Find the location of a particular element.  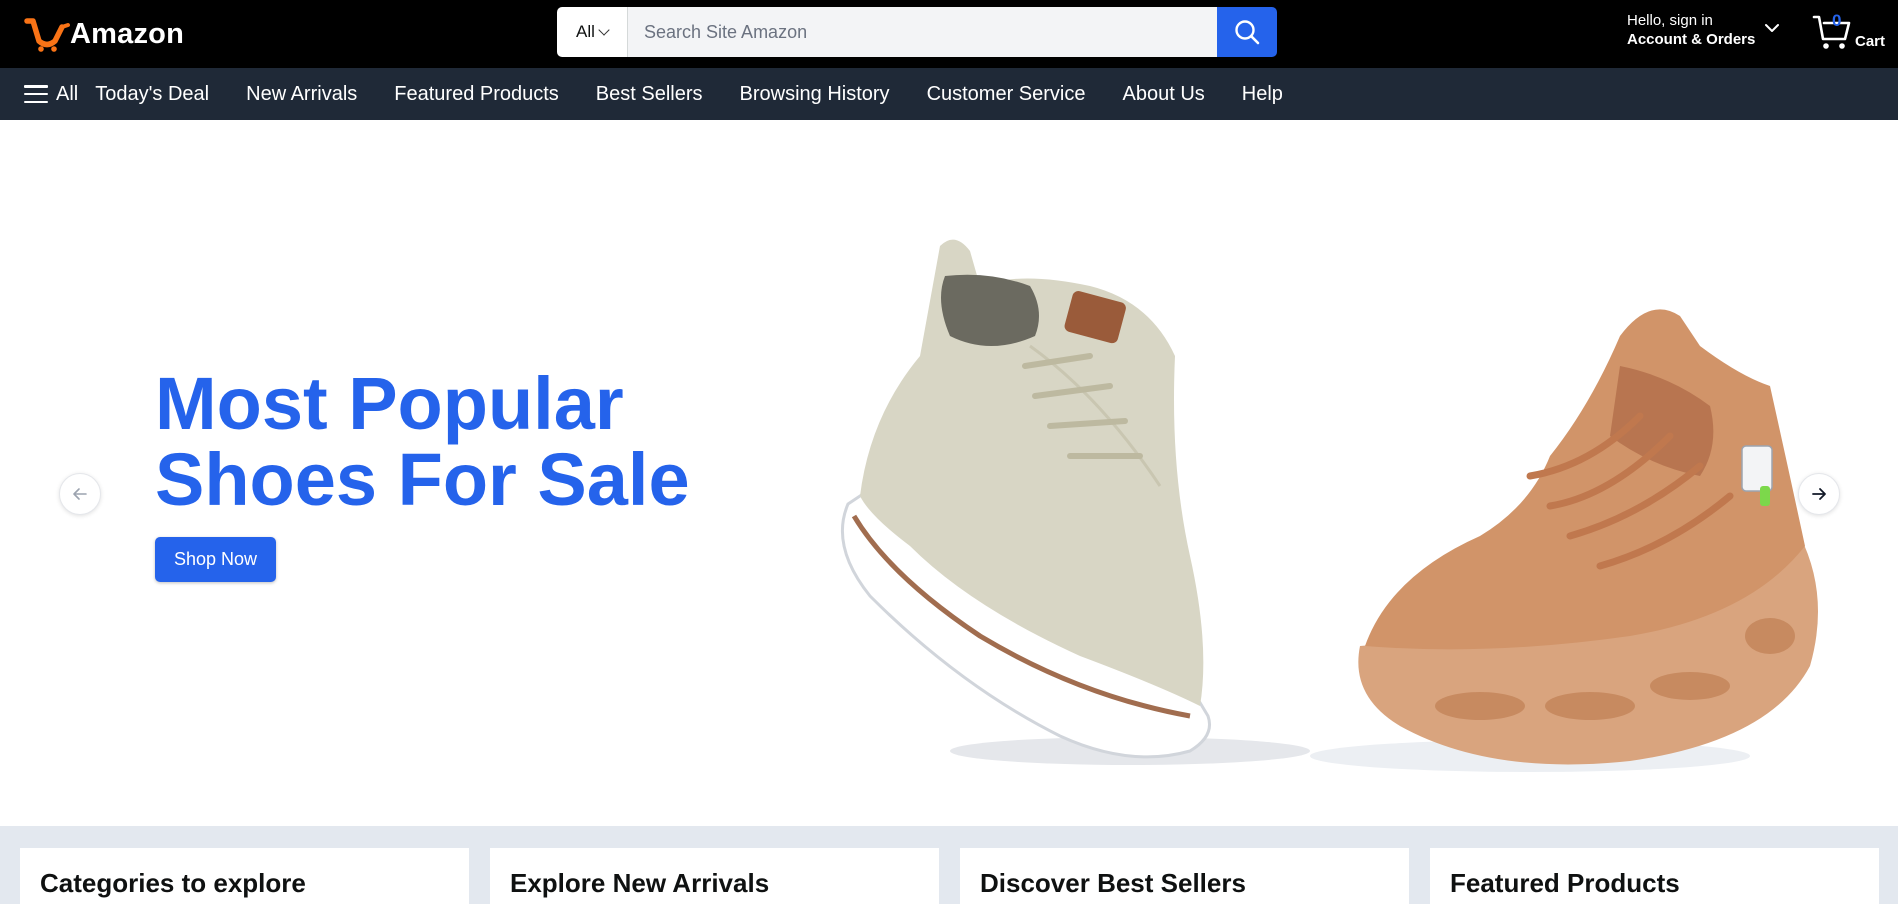

carousel-prev-button is located at coordinates (80, 494).